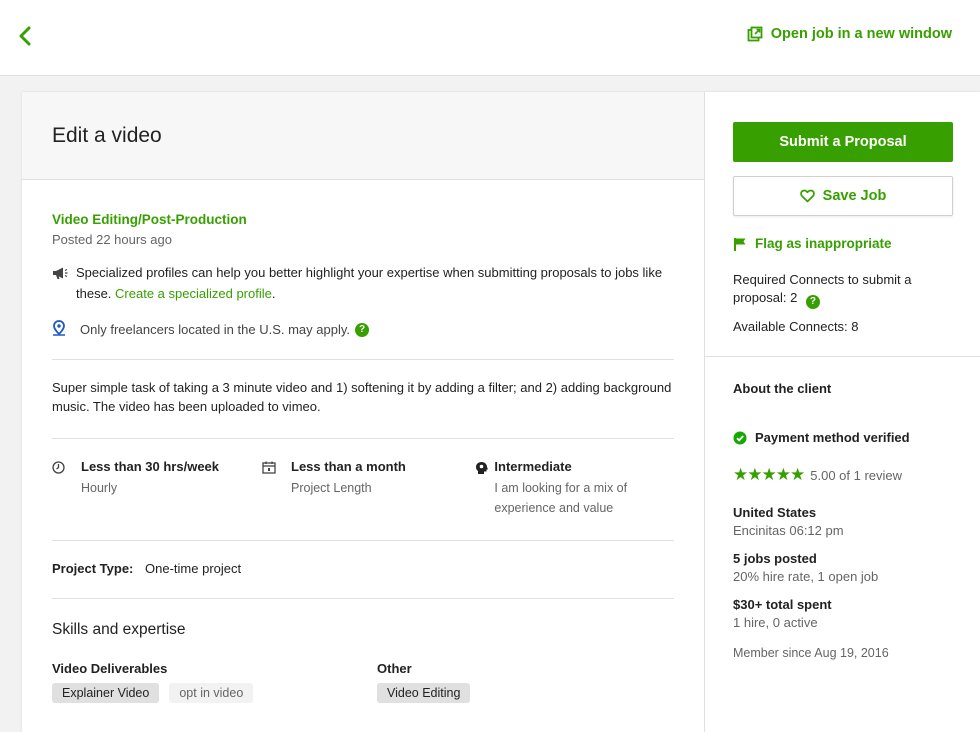 The height and width of the screenshot is (732, 980). What do you see at coordinates (775, 622) in the screenshot?
I see `client-hires: 1 hire, 0 active` at bounding box center [775, 622].